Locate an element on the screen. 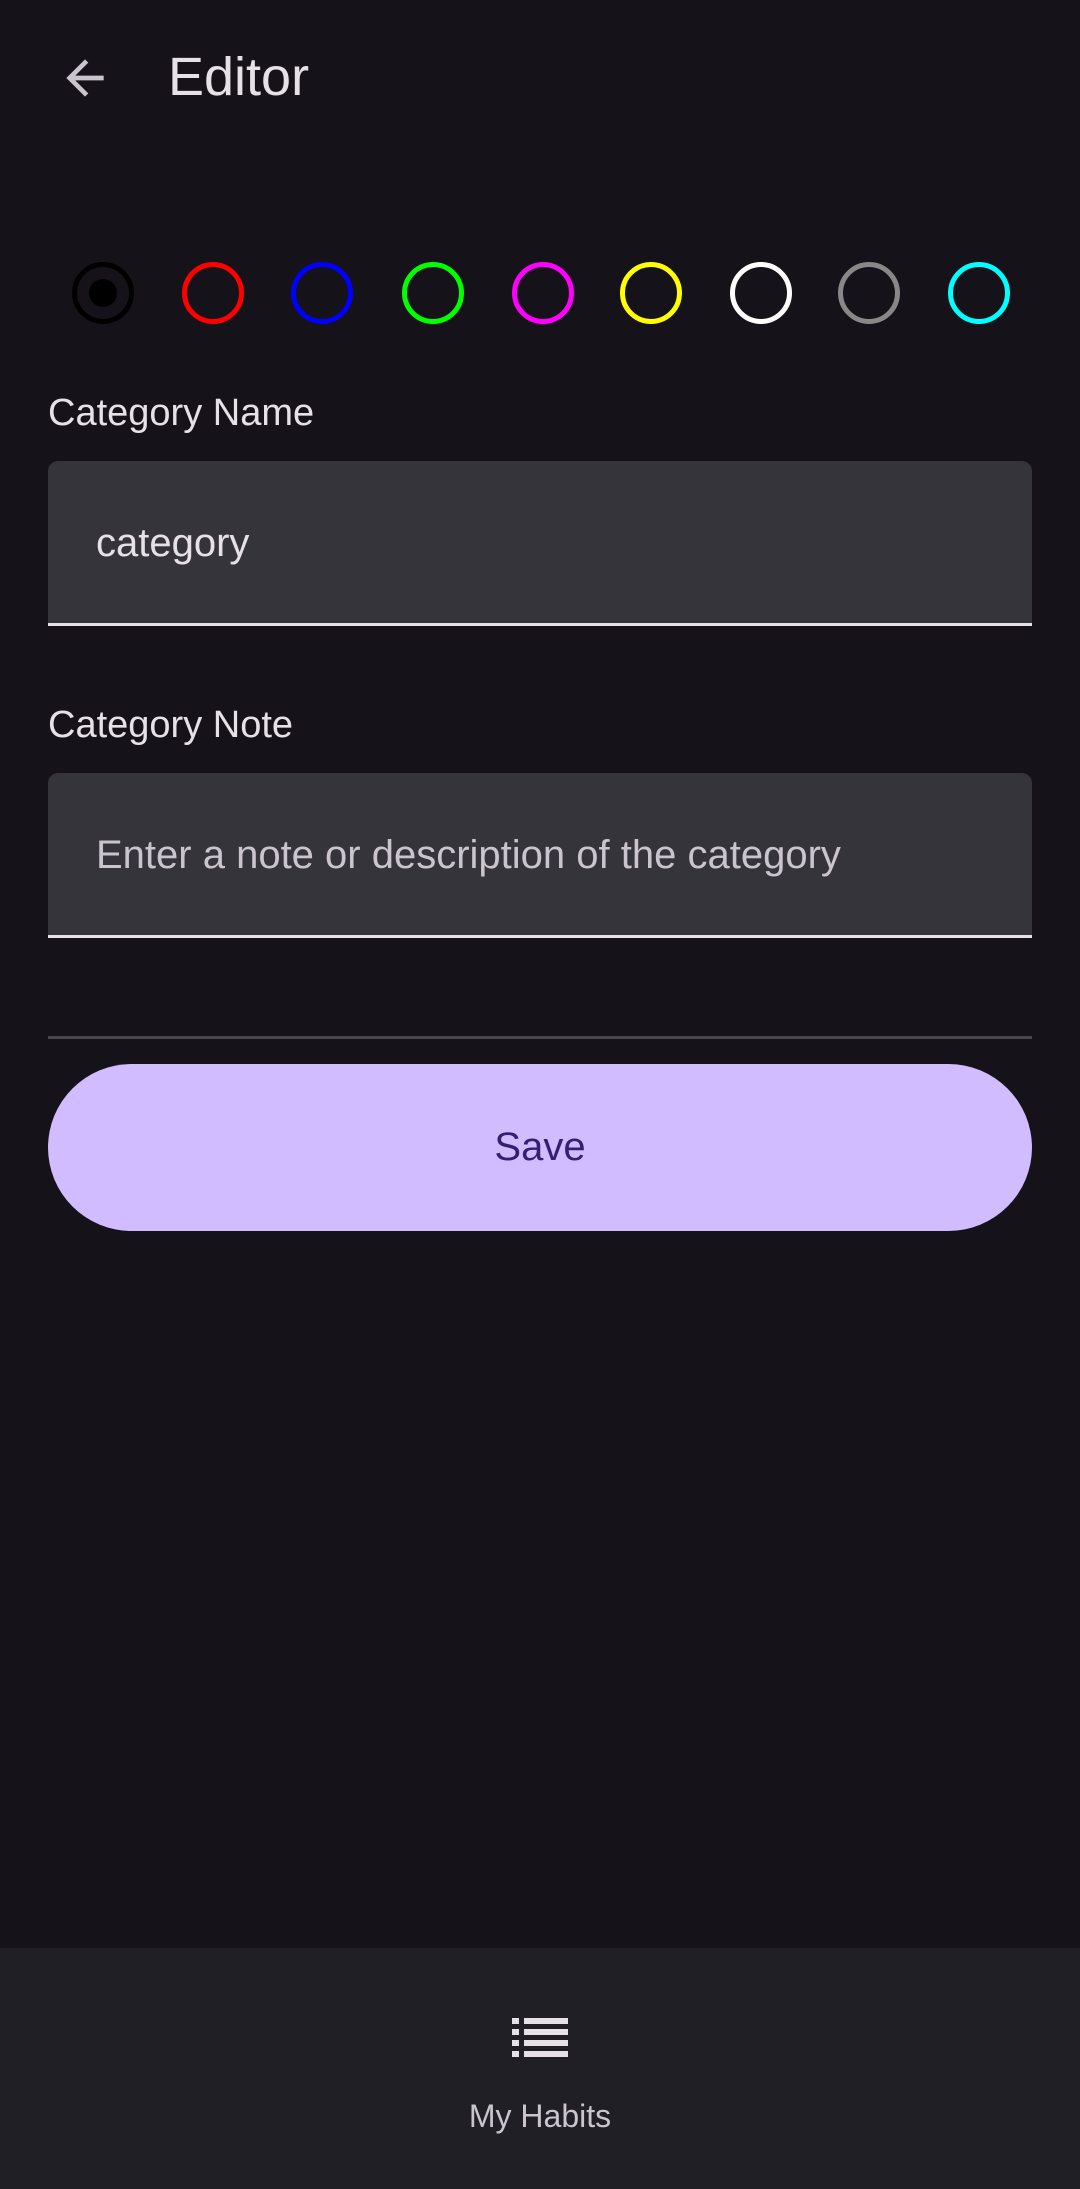 The height and width of the screenshot is (2189, 1080). color-option-magenta is located at coordinates (543, 293).